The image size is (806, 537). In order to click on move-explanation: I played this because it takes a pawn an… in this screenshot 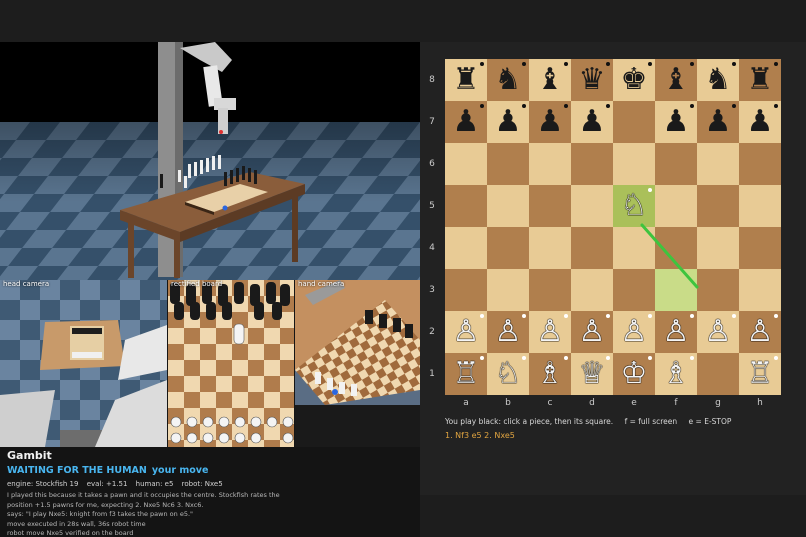, I will do `click(157, 514)`.